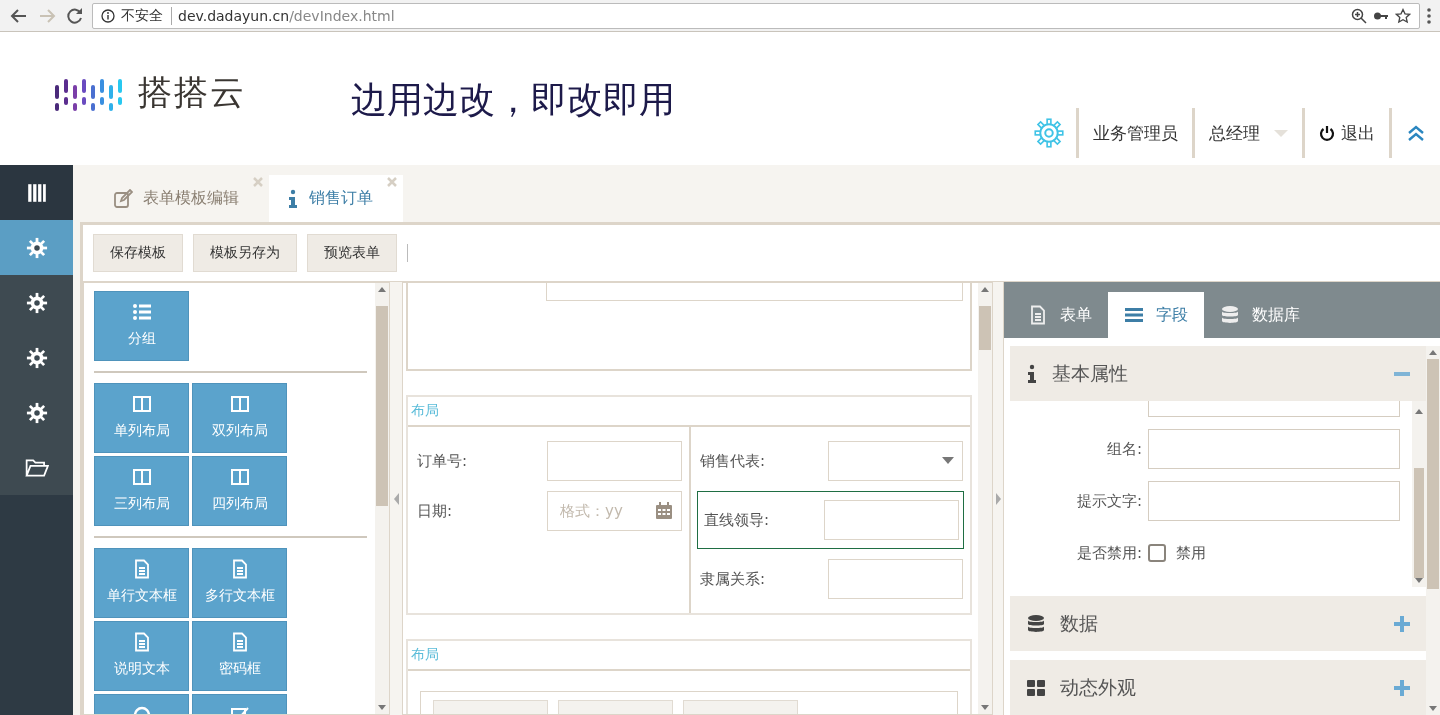 The height and width of the screenshot is (715, 1440). Describe the element at coordinates (591, 511) in the screenshot. I see `placeholder-text: 格式：yy` at that location.